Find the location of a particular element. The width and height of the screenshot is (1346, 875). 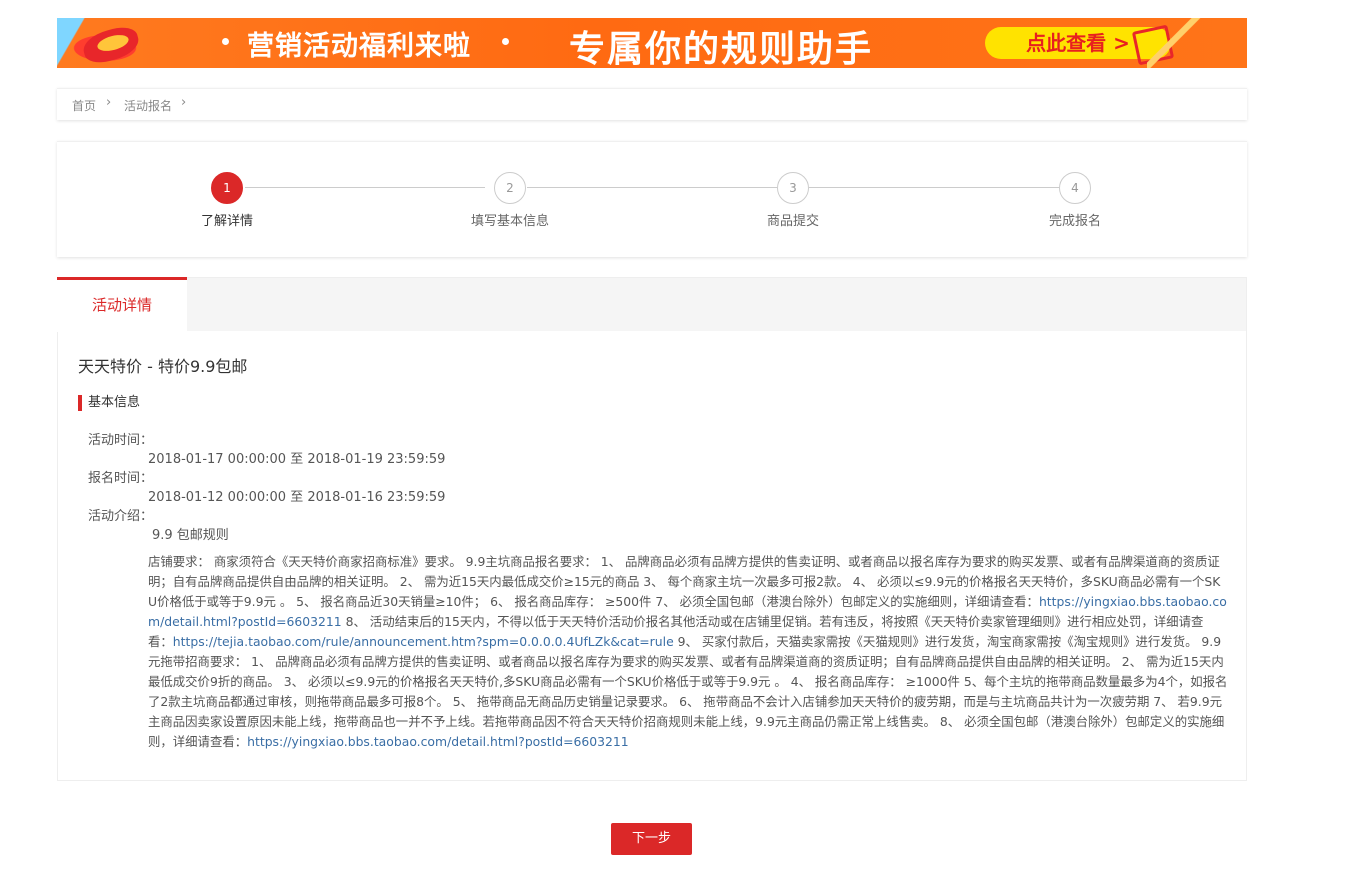

tab-bar: 活动详情 is located at coordinates (651, 304).